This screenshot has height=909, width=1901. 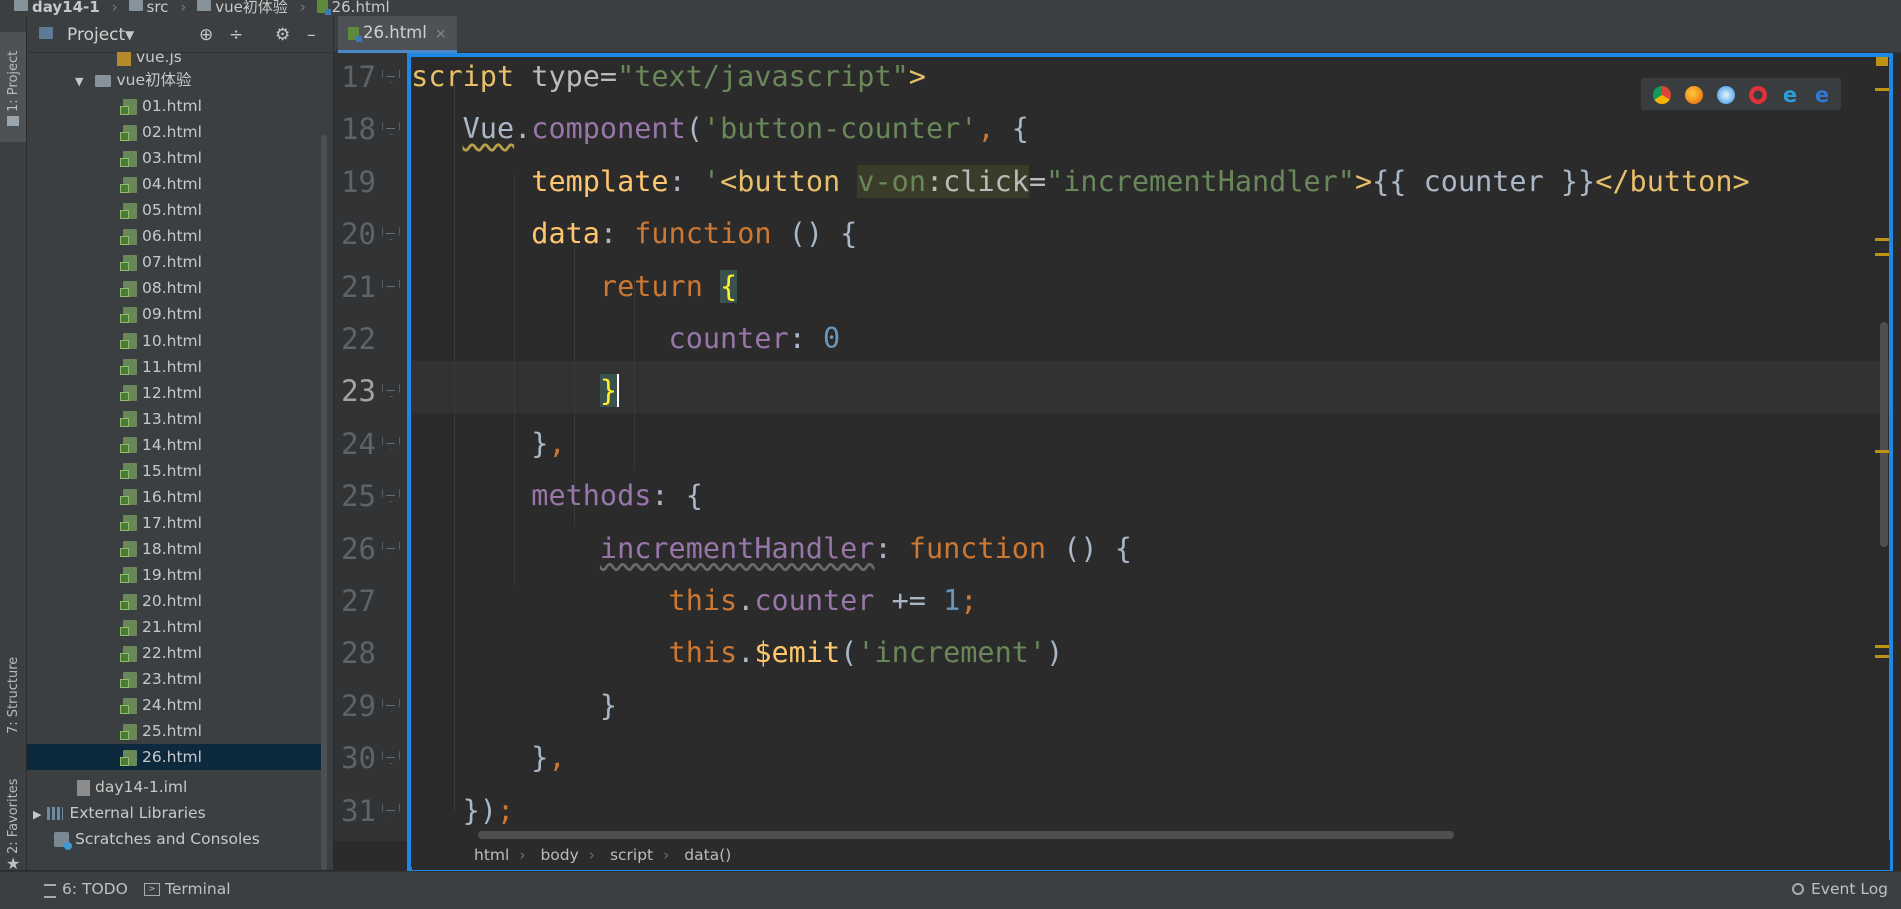 I want to click on tree-item: 24.html, so click(x=177, y=705).